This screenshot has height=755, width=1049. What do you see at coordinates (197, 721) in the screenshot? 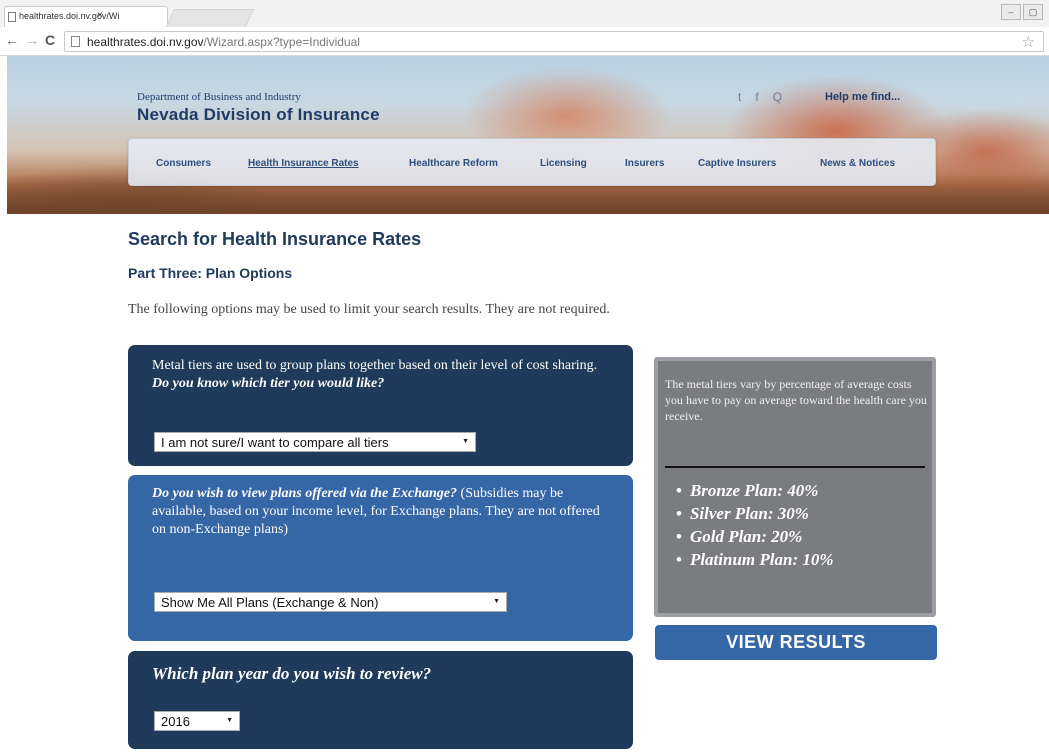
I see `plan-year-select: 2016 ▼` at bounding box center [197, 721].